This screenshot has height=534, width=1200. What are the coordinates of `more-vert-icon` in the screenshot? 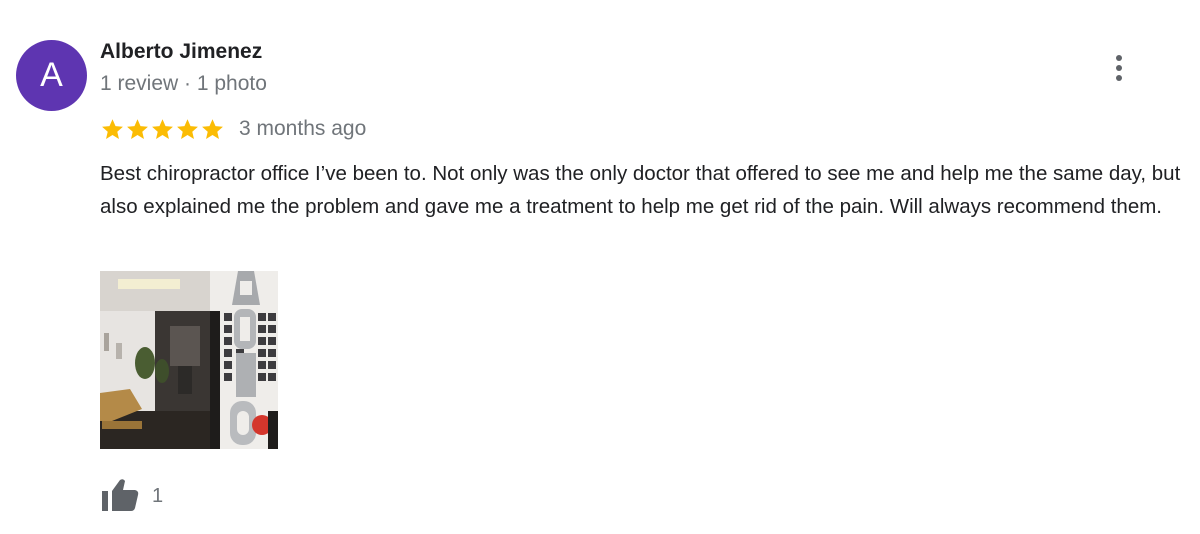 It's located at (1119, 68).